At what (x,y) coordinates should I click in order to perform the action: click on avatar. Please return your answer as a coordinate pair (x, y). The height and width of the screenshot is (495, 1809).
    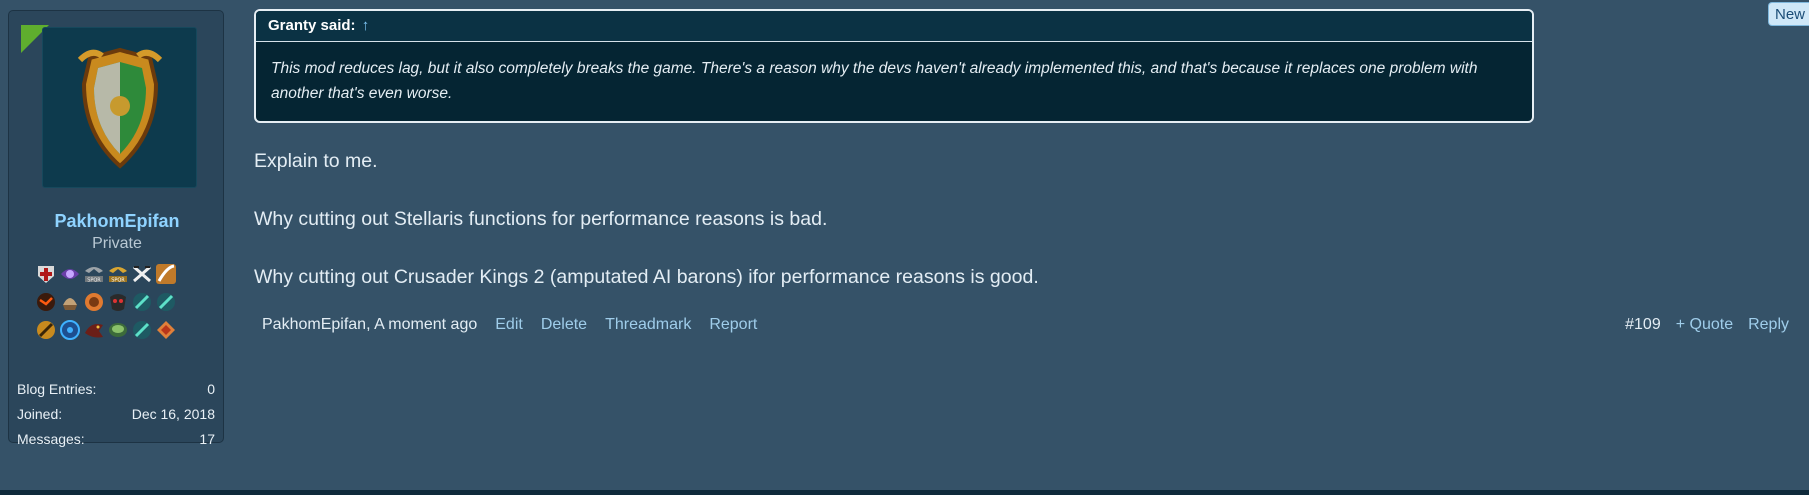
    Looking at the image, I should click on (119, 107).